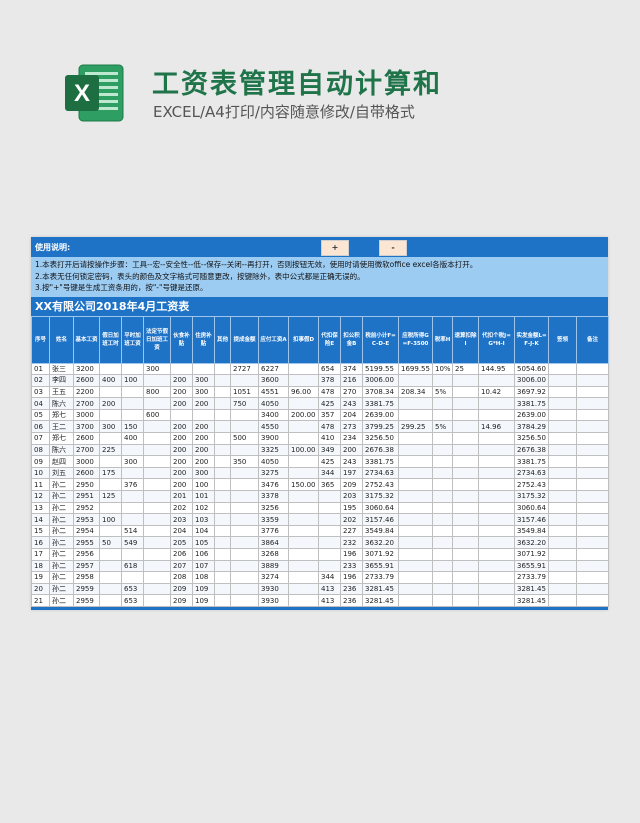 Image resolution: width=640 pixels, height=823 pixels. Describe the element at coordinates (442, 427) in the screenshot. I see `table-cell: 5%` at that location.